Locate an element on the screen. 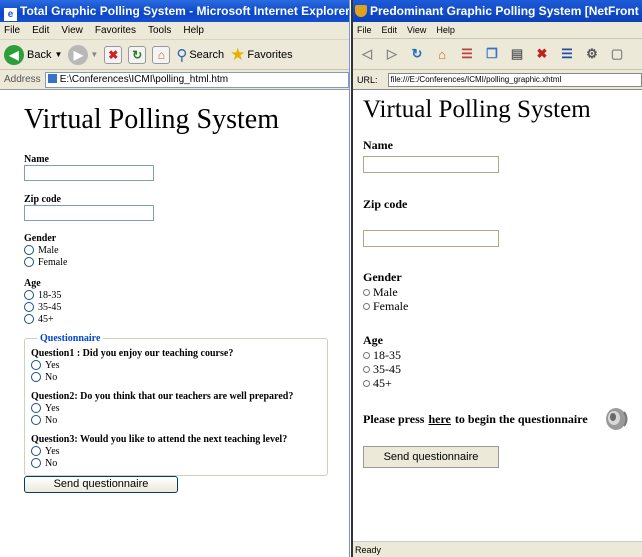 The image size is (642, 557). page-icon is located at coordinates (52, 78).